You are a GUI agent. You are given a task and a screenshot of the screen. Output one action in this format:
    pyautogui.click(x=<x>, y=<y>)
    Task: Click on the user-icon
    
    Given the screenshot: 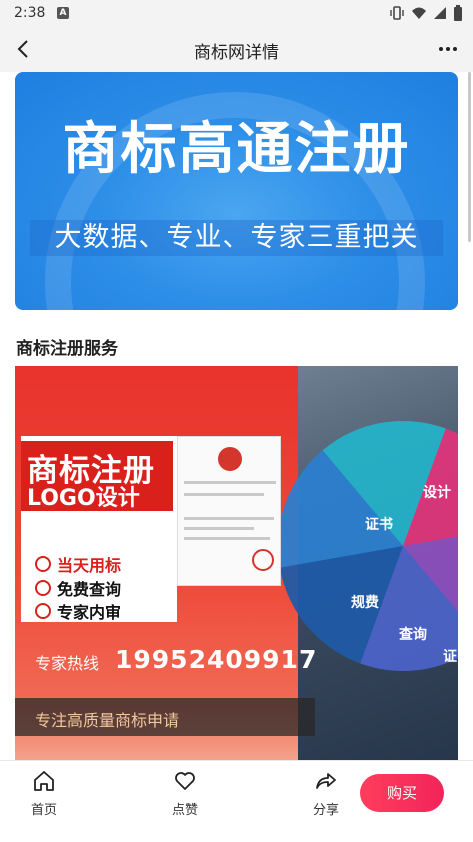 What is the action you would take?
    pyautogui.click(x=43, y=588)
    